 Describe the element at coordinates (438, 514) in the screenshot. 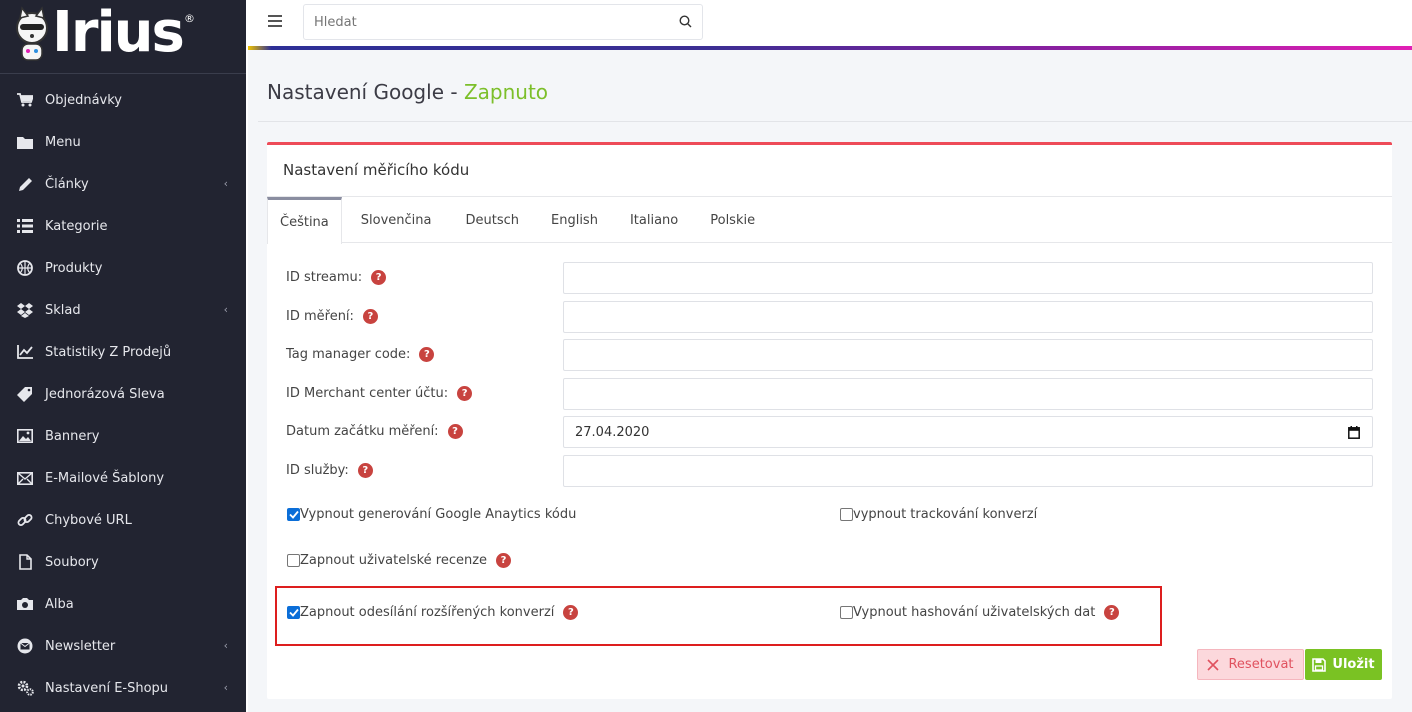

I see `checkbox-label: Vypnout generování Google Anaytics kódu` at that location.